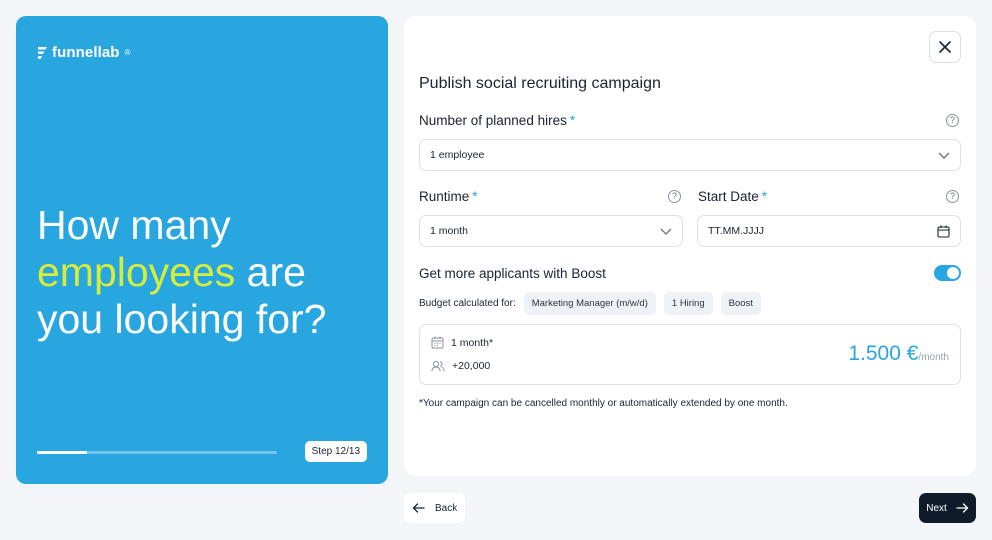  I want to click on reach-row: +20,000, so click(460, 366).